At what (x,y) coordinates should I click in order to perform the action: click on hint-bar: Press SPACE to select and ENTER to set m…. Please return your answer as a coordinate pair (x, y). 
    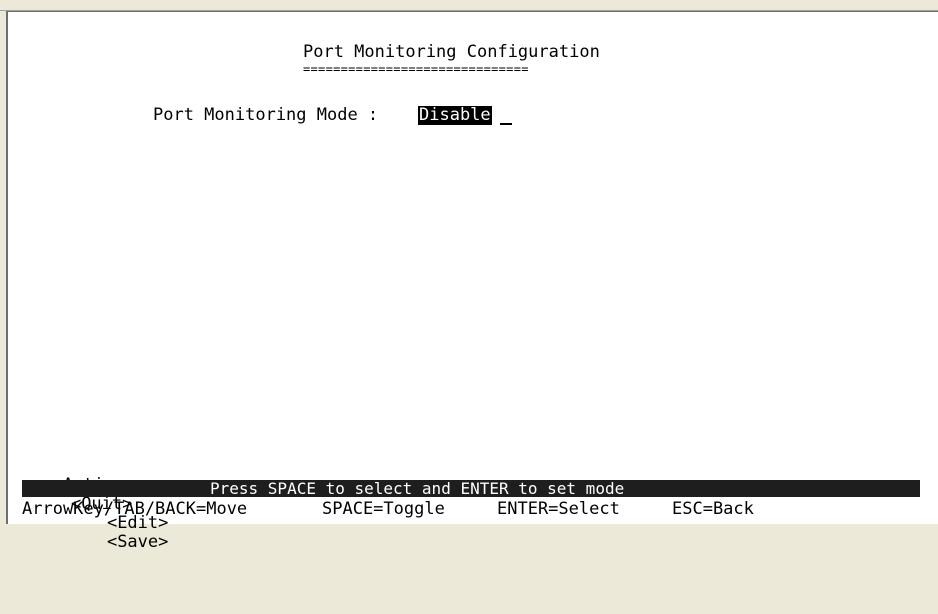
    Looking at the image, I should click on (471, 488).